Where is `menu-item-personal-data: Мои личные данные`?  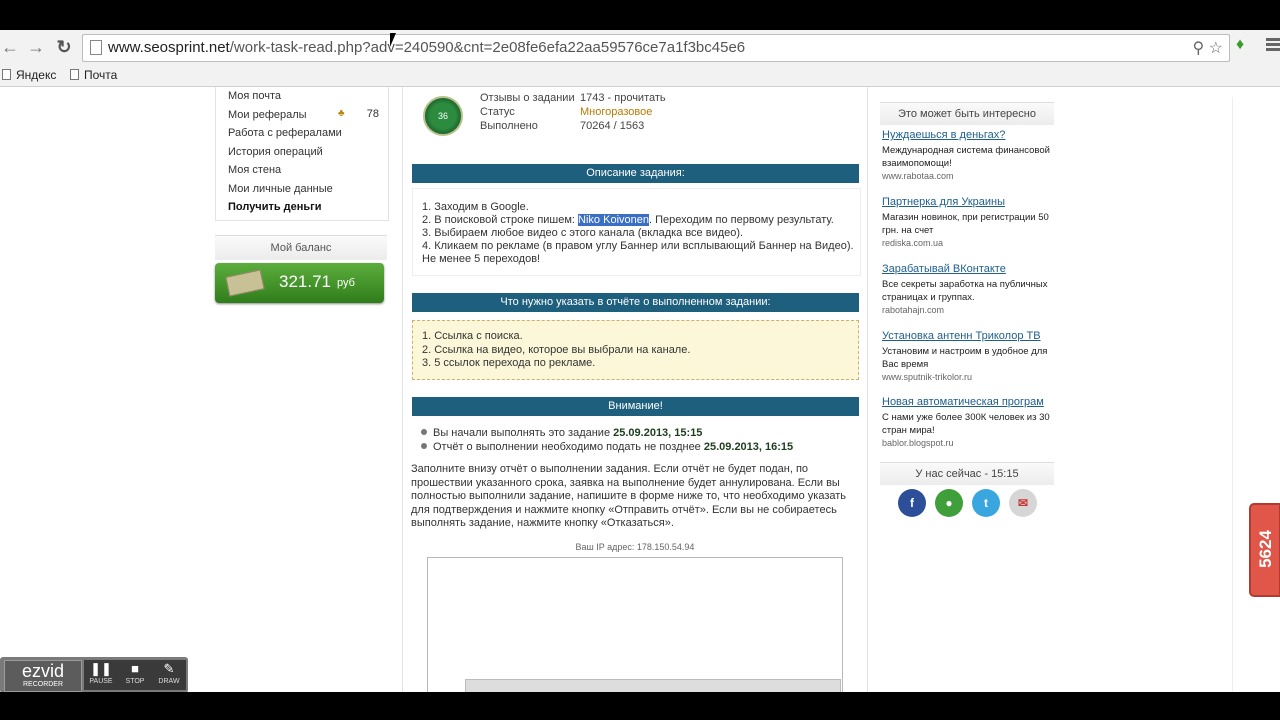
menu-item-personal-data: Мои личные данные is located at coordinates (280, 189).